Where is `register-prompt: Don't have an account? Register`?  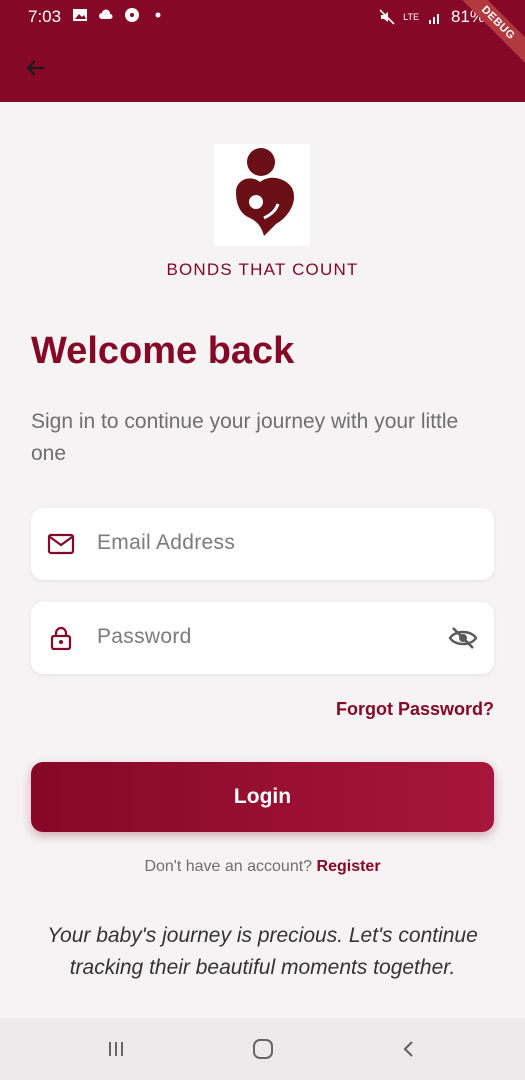 register-prompt: Don't have an account? Register is located at coordinates (262, 867).